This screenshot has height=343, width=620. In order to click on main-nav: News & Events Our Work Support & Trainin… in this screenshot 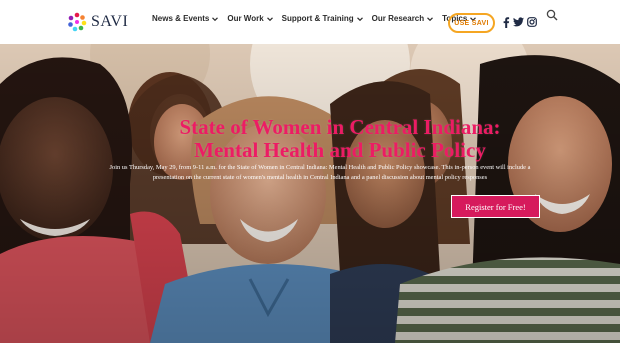, I will do `click(318, 18)`.